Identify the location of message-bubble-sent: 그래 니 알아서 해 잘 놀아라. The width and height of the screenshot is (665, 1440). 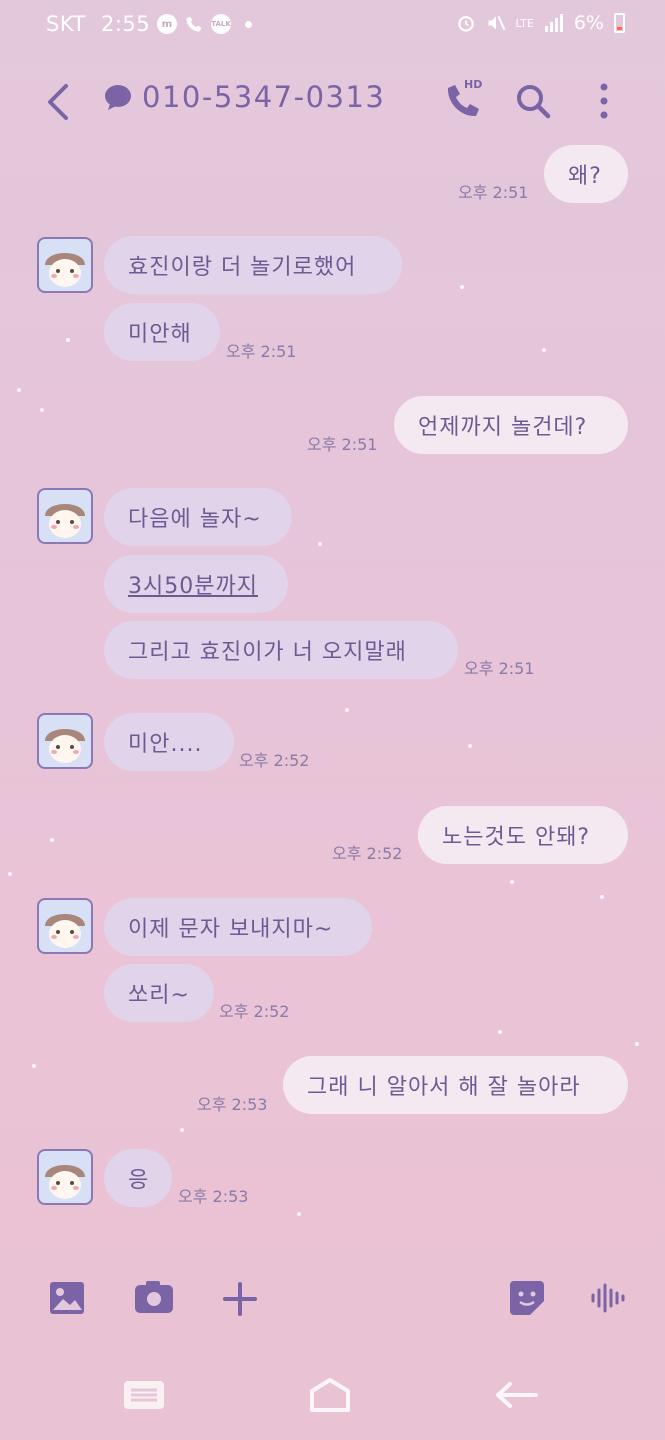
(455, 1085).